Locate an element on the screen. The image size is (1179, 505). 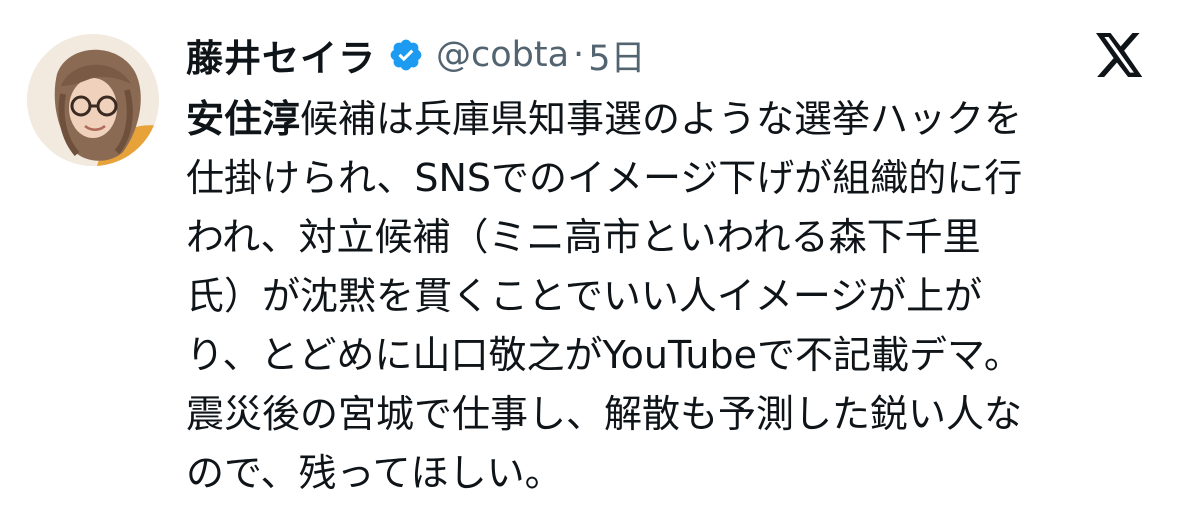
tweet-text-segment: 候補は兵庫県知事選のような選挙ハックを is located at coordinates (661, 119).